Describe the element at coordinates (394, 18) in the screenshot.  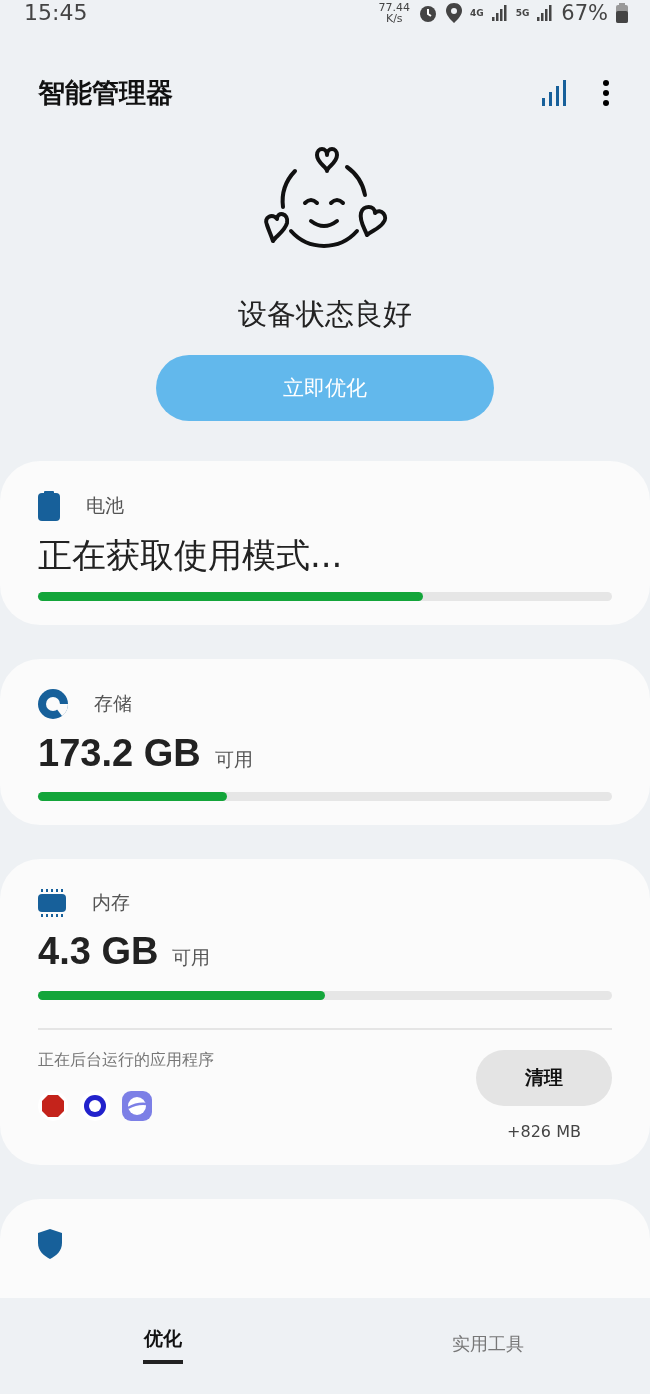
I see `network-speed-unit: K/s` at that location.